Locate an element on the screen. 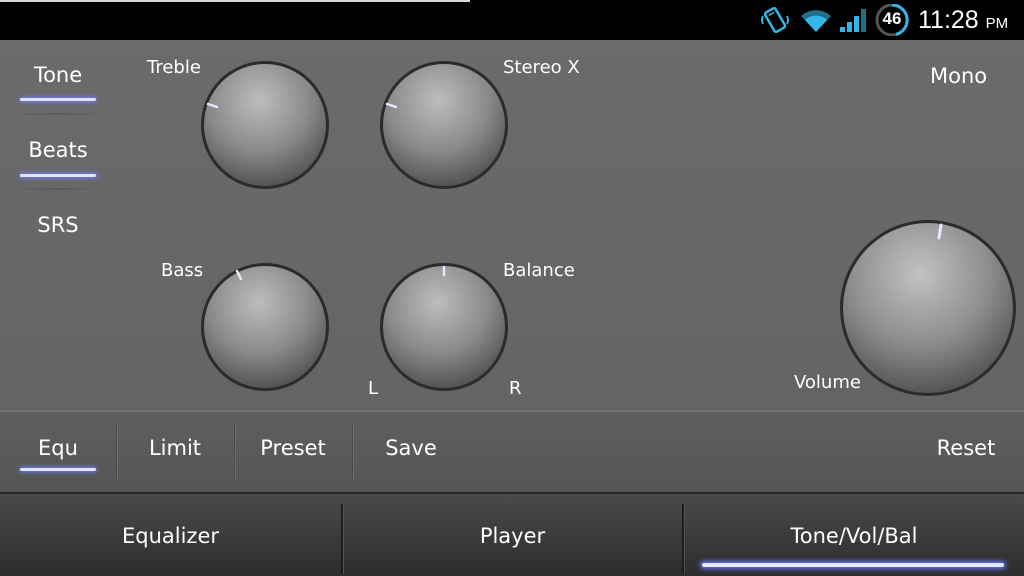 Image resolution: width=1024 pixels, height=576 pixels. preset-button: Preset is located at coordinates (293, 452).